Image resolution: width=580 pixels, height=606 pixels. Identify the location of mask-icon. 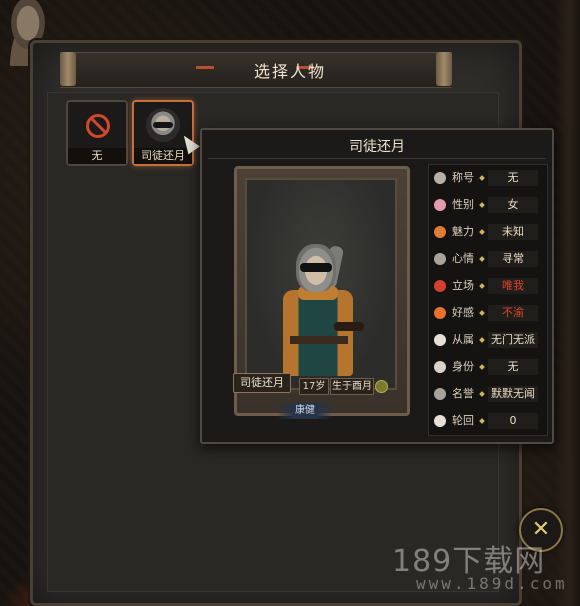
(163, 125).